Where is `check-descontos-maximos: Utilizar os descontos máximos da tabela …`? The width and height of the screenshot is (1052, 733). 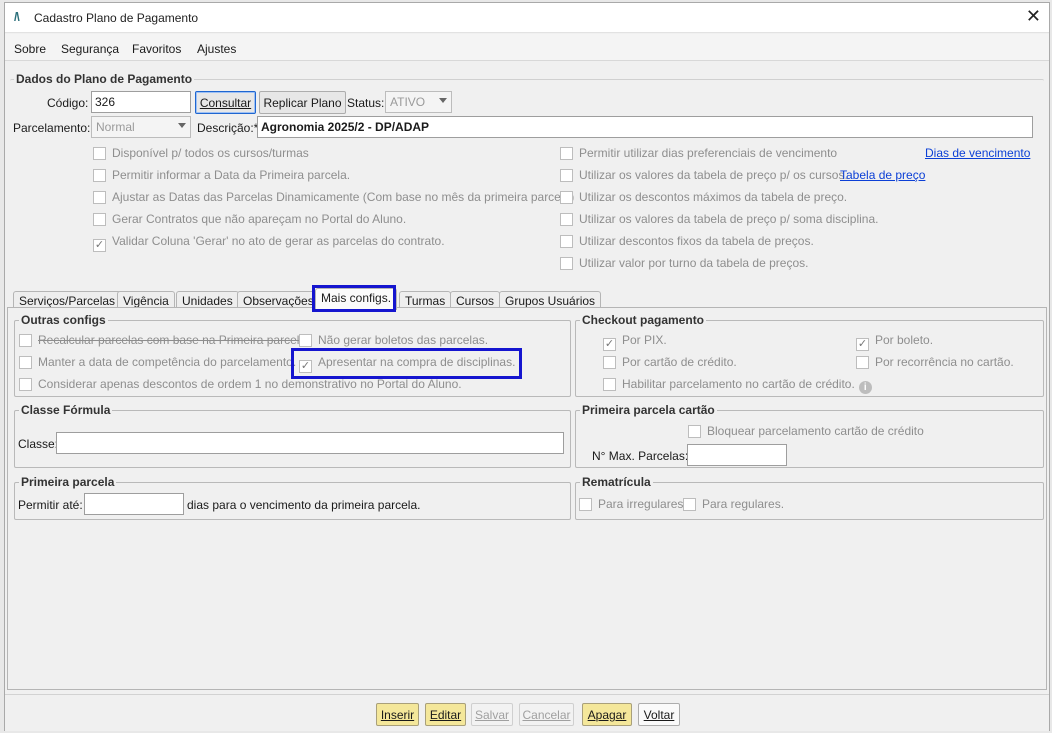
check-descontos-maximos: Utilizar os descontos máximos da tabela … is located at coordinates (703, 198).